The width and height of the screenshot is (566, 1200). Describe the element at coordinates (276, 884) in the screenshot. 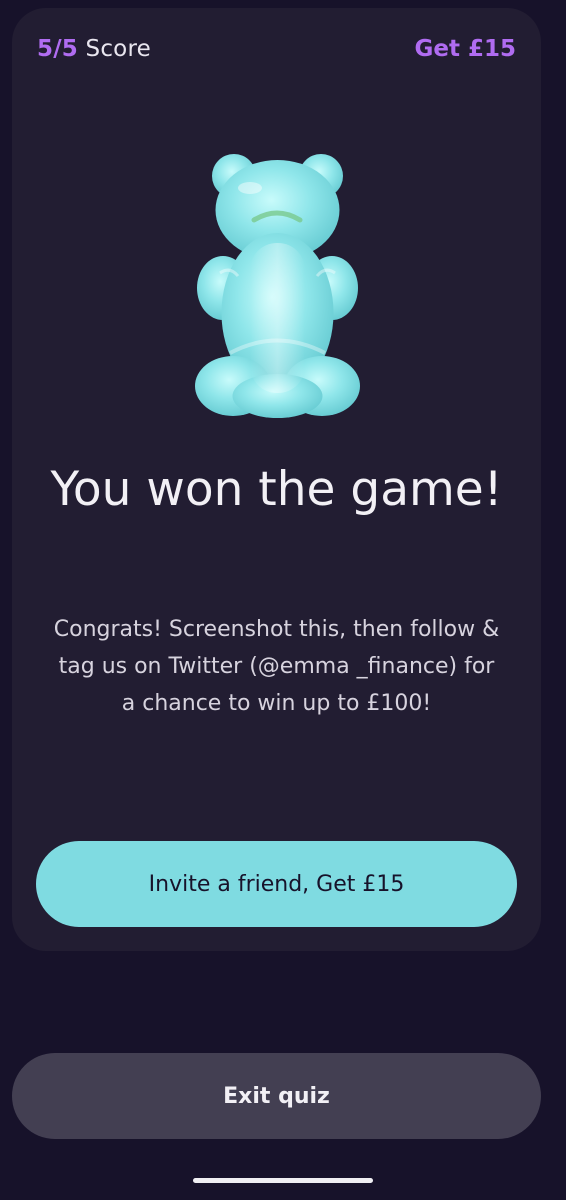

I see `invite-friend-button: Invite a friend, Get £15` at that location.